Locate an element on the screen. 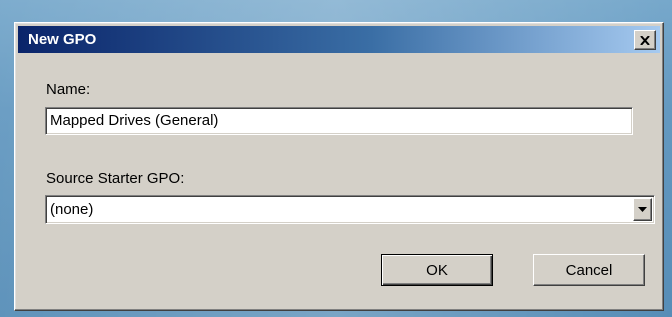 This screenshot has height=317, width=672. chevron-down-icon is located at coordinates (642, 209).